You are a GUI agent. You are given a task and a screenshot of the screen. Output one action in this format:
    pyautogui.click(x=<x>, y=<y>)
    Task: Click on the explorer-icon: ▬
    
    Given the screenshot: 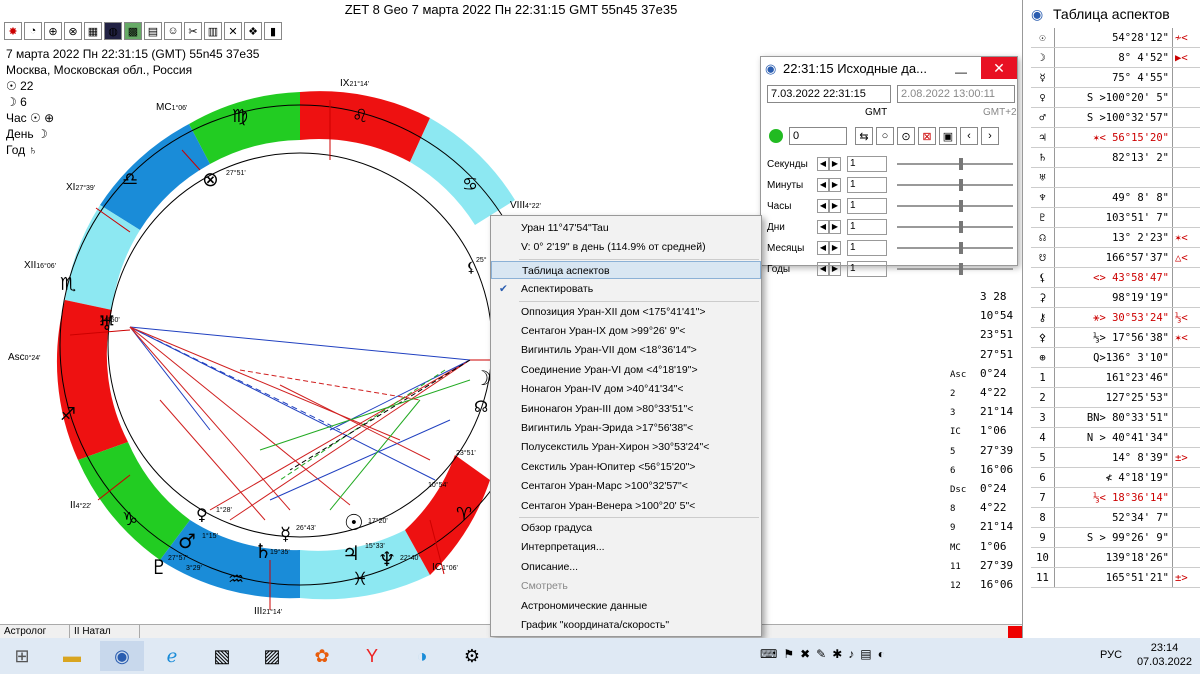 What is the action you would take?
    pyautogui.click(x=72, y=656)
    